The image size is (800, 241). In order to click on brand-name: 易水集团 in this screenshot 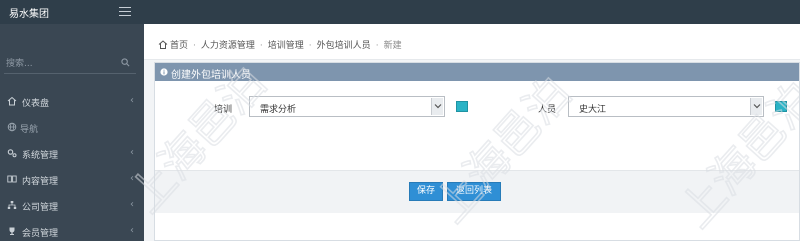, I will do `click(29, 14)`.